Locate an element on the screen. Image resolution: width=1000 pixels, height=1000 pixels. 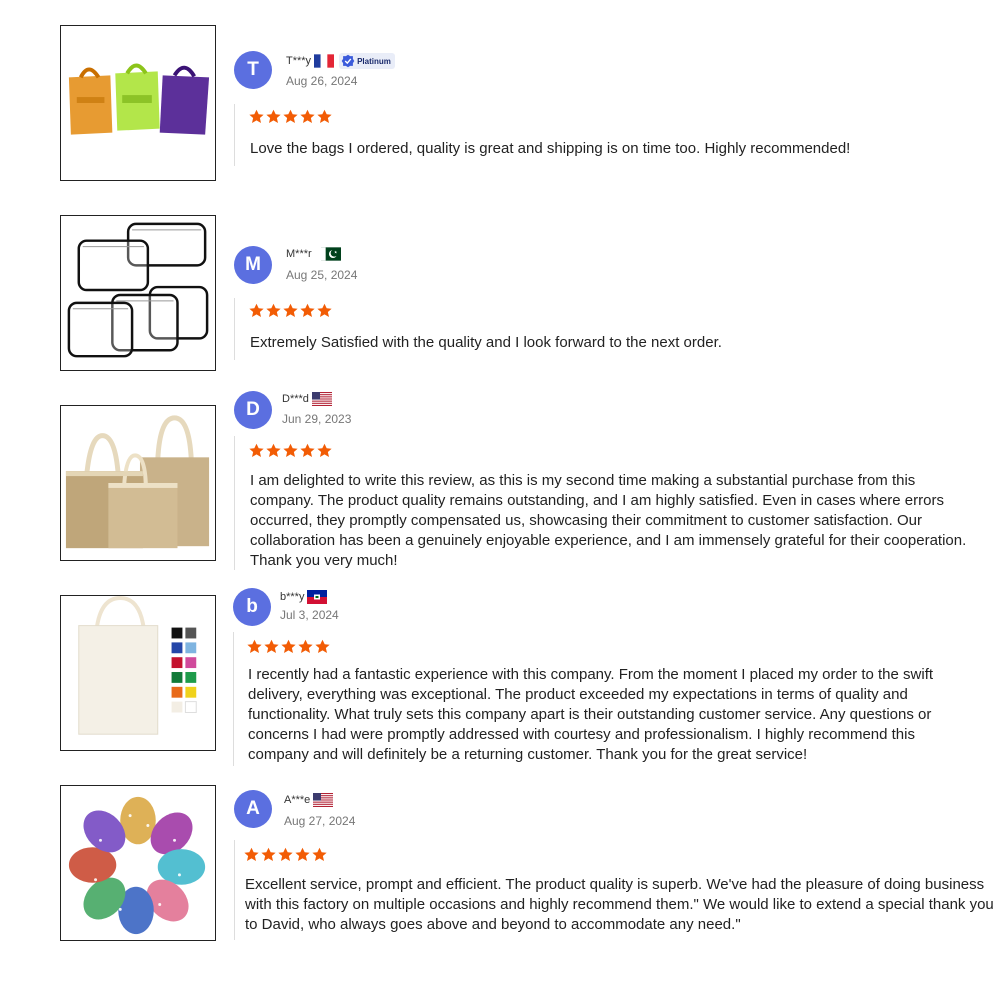
avatar: b is located at coordinates (252, 607).